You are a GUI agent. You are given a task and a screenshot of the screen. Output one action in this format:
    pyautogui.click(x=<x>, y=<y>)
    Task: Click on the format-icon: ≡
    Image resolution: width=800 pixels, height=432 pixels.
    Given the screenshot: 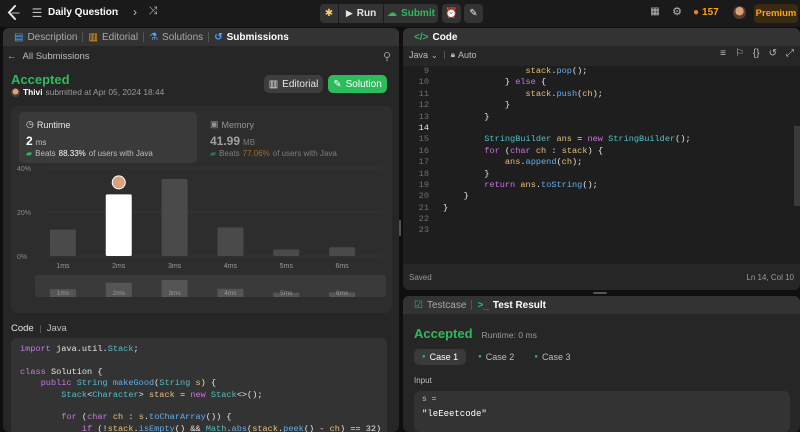 What is the action you would take?
    pyautogui.click(x=723, y=53)
    